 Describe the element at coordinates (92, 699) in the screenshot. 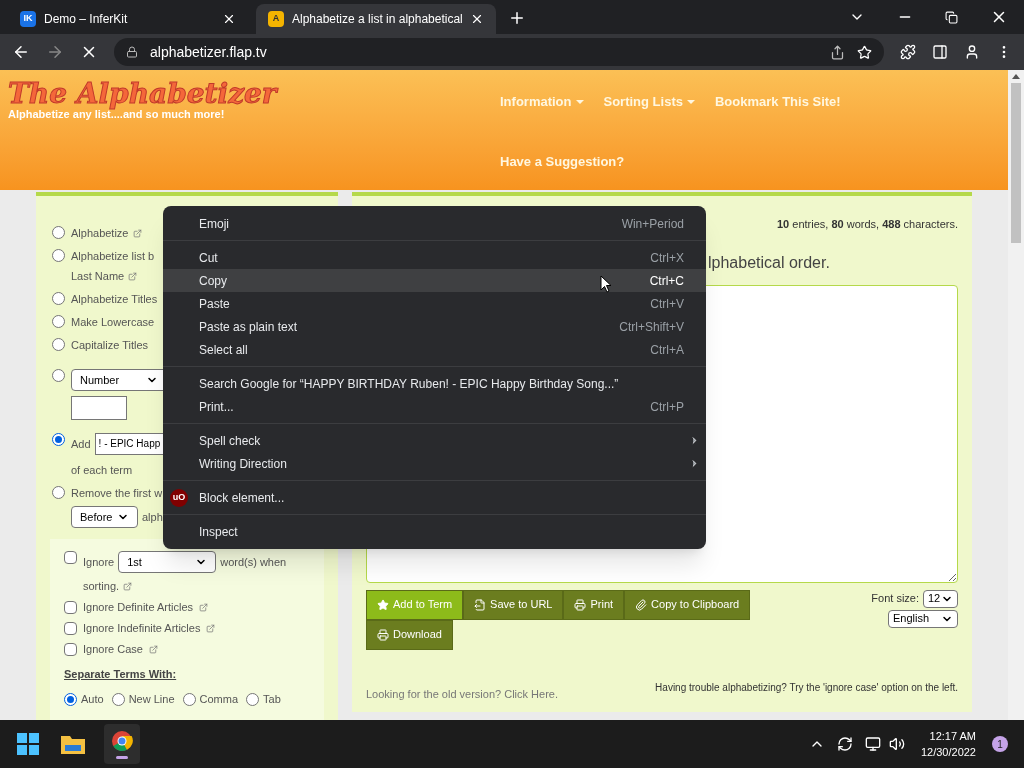

I see `option-label: Auto` at that location.